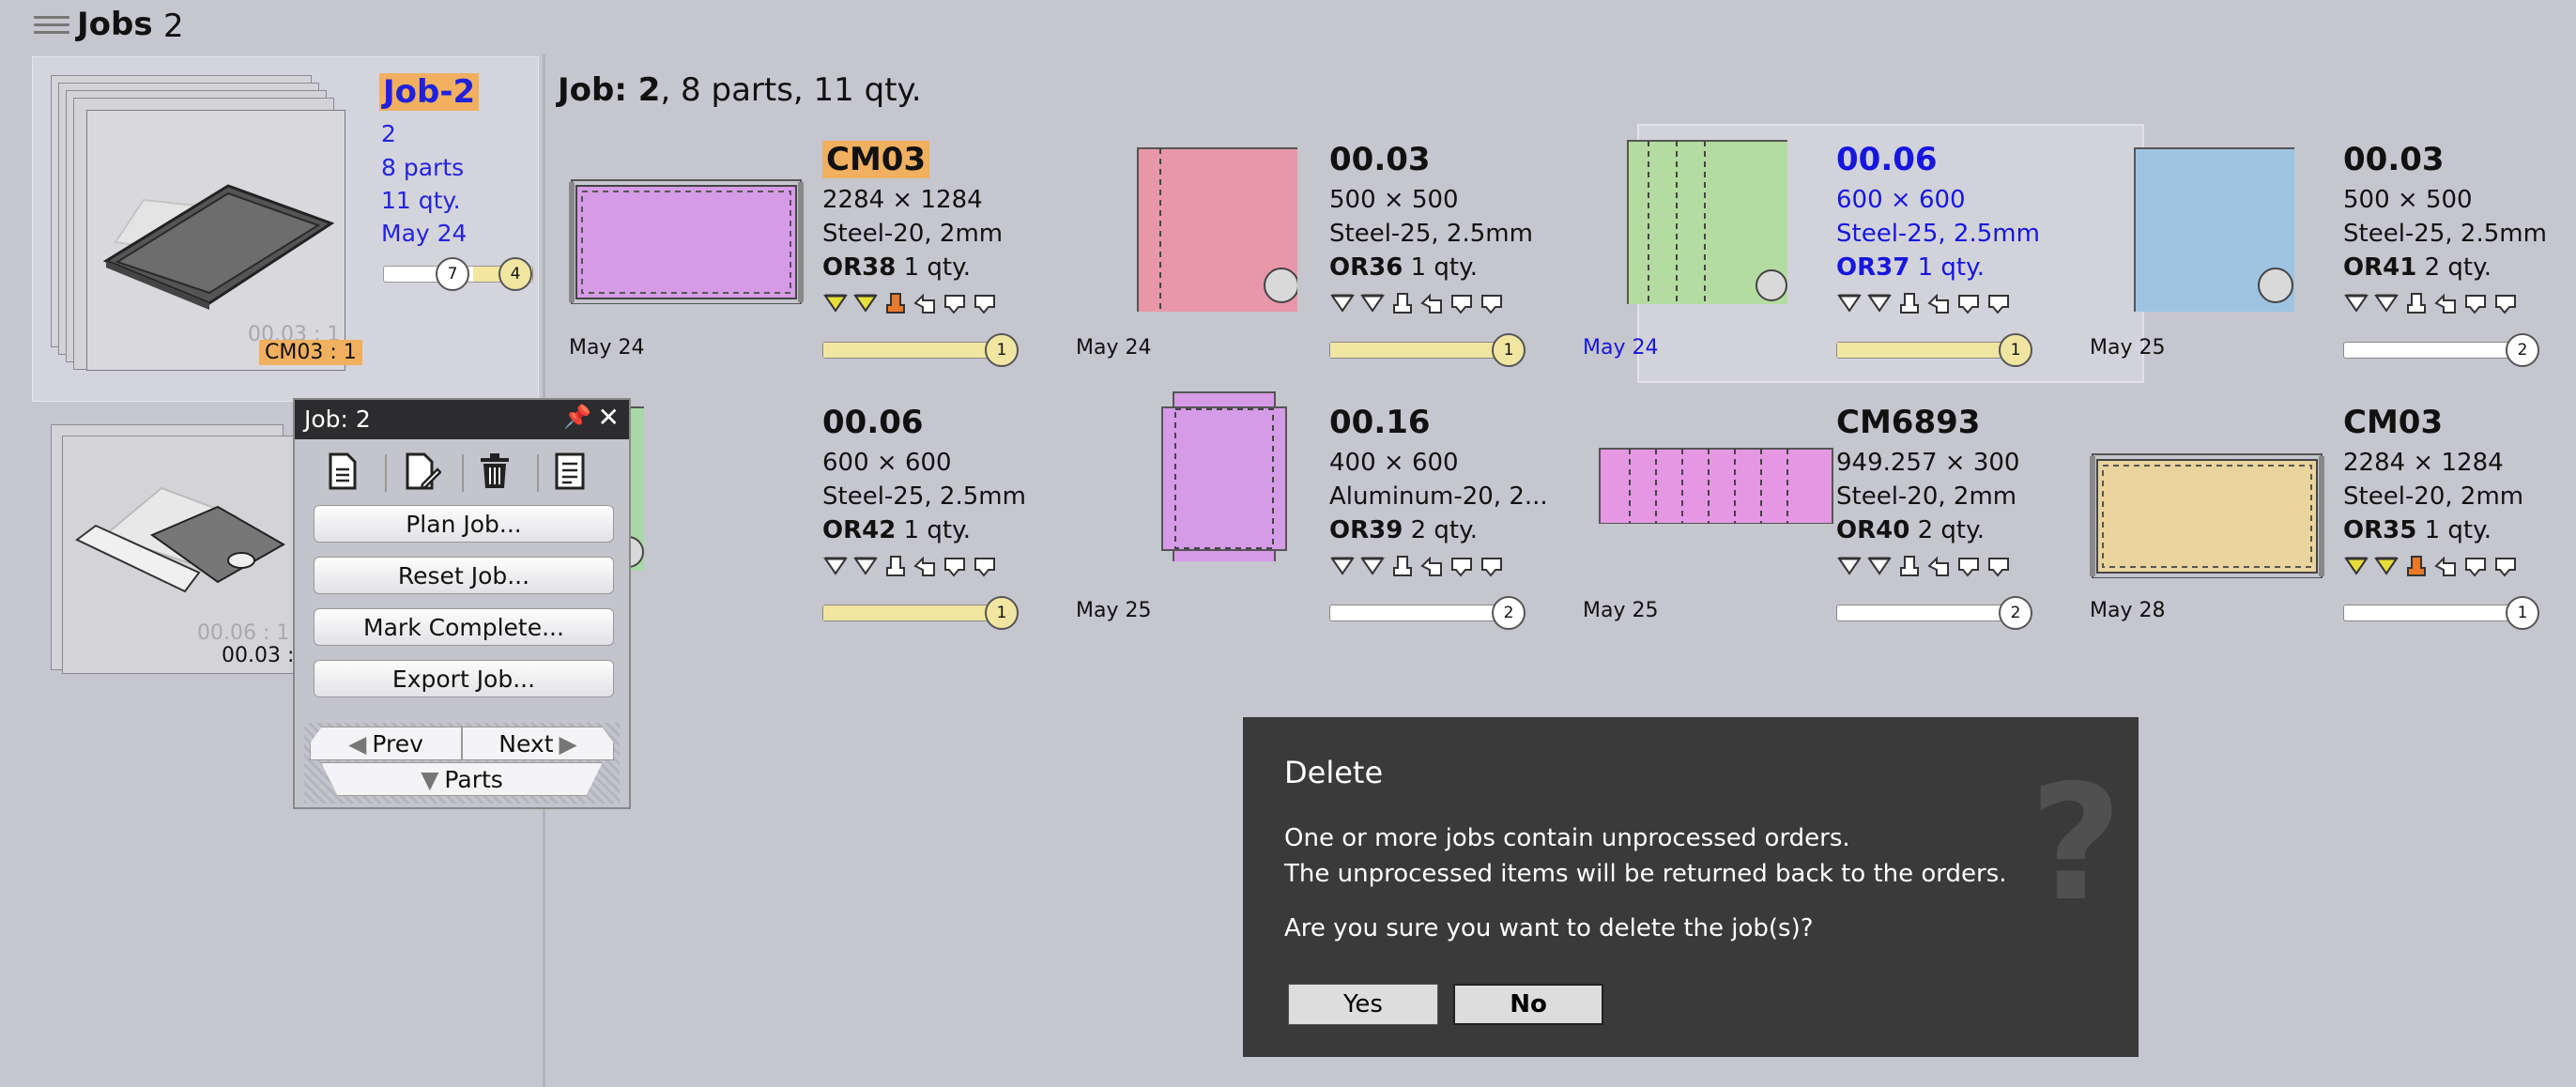 The image size is (2576, 1087). I want to click on part-progress-bar: 2, so click(1428, 613).